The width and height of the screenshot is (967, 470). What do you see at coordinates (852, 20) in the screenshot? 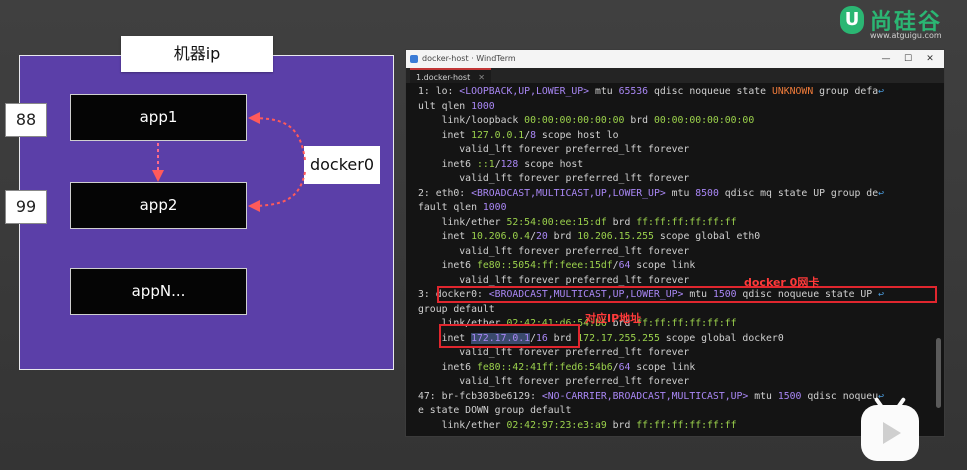
I see `logo-badge-icon: U` at bounding box center [852, 20].